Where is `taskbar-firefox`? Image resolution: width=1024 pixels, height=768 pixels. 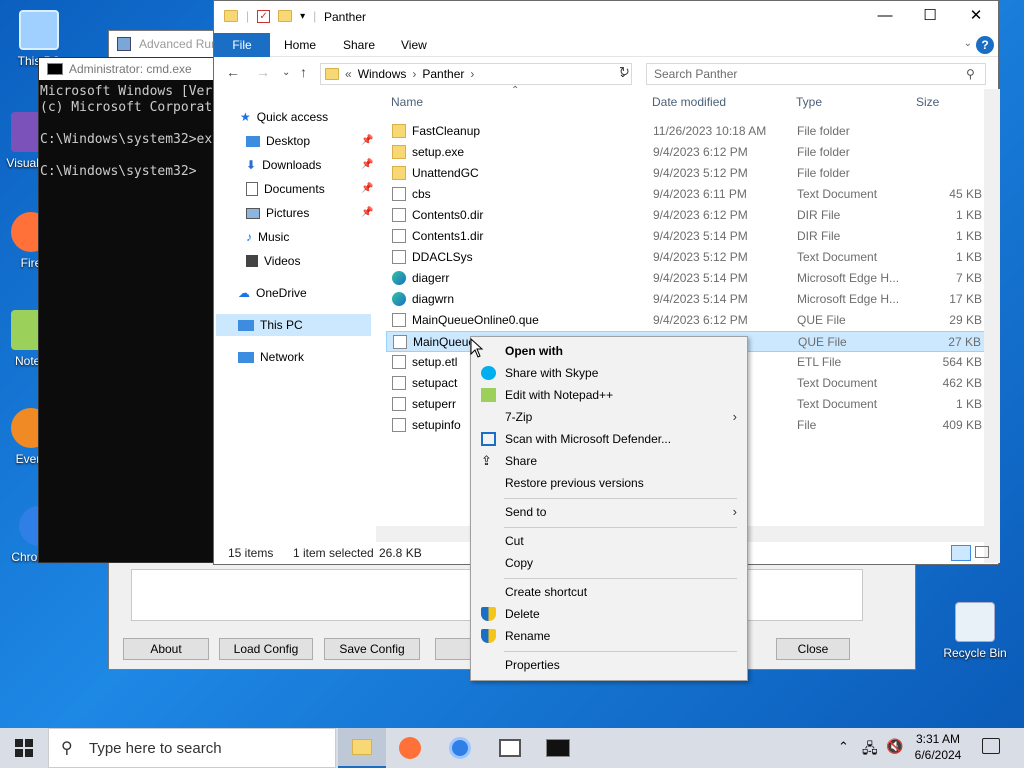
taskbar-firefox is located at coordinates (410, 748).